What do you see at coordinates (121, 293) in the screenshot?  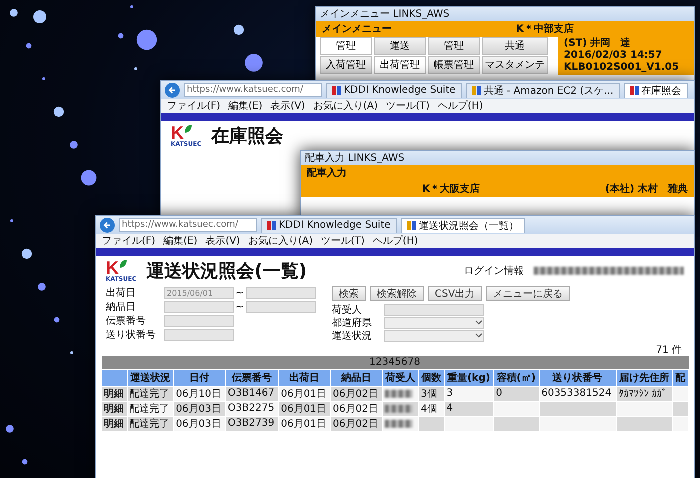 I see `field-label: 出荷日` at bounding box center [121, 293].